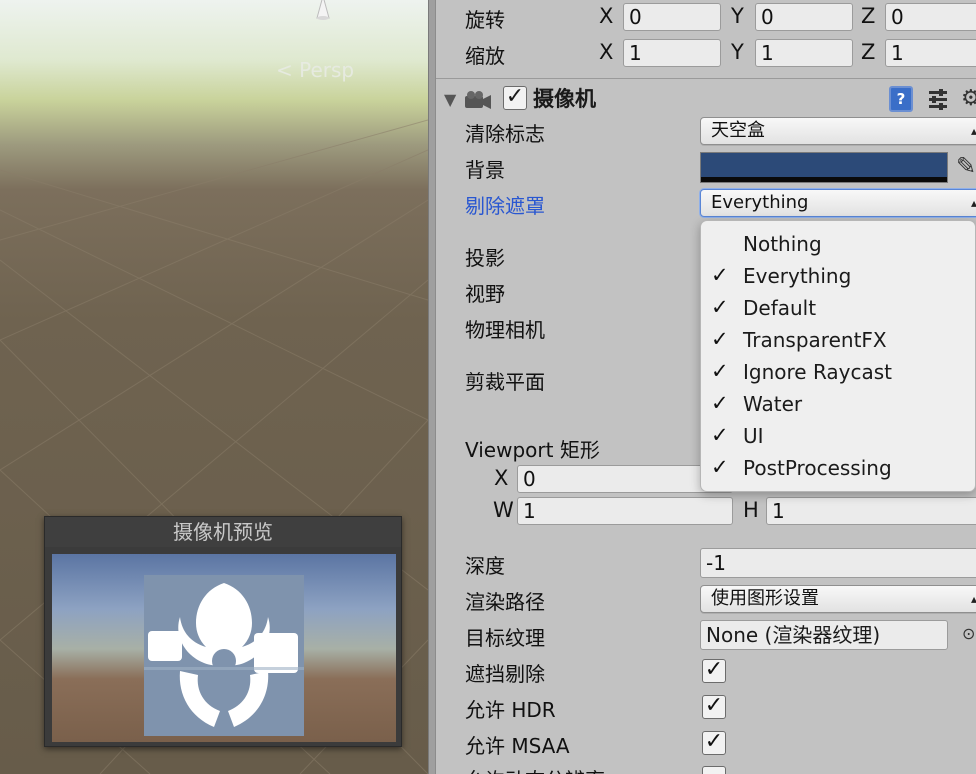 The image size is (976, 774). Describe the element at coordinates (505, 134) in the screenshot. I see `clear-flags-label: 清除标志` at that location.